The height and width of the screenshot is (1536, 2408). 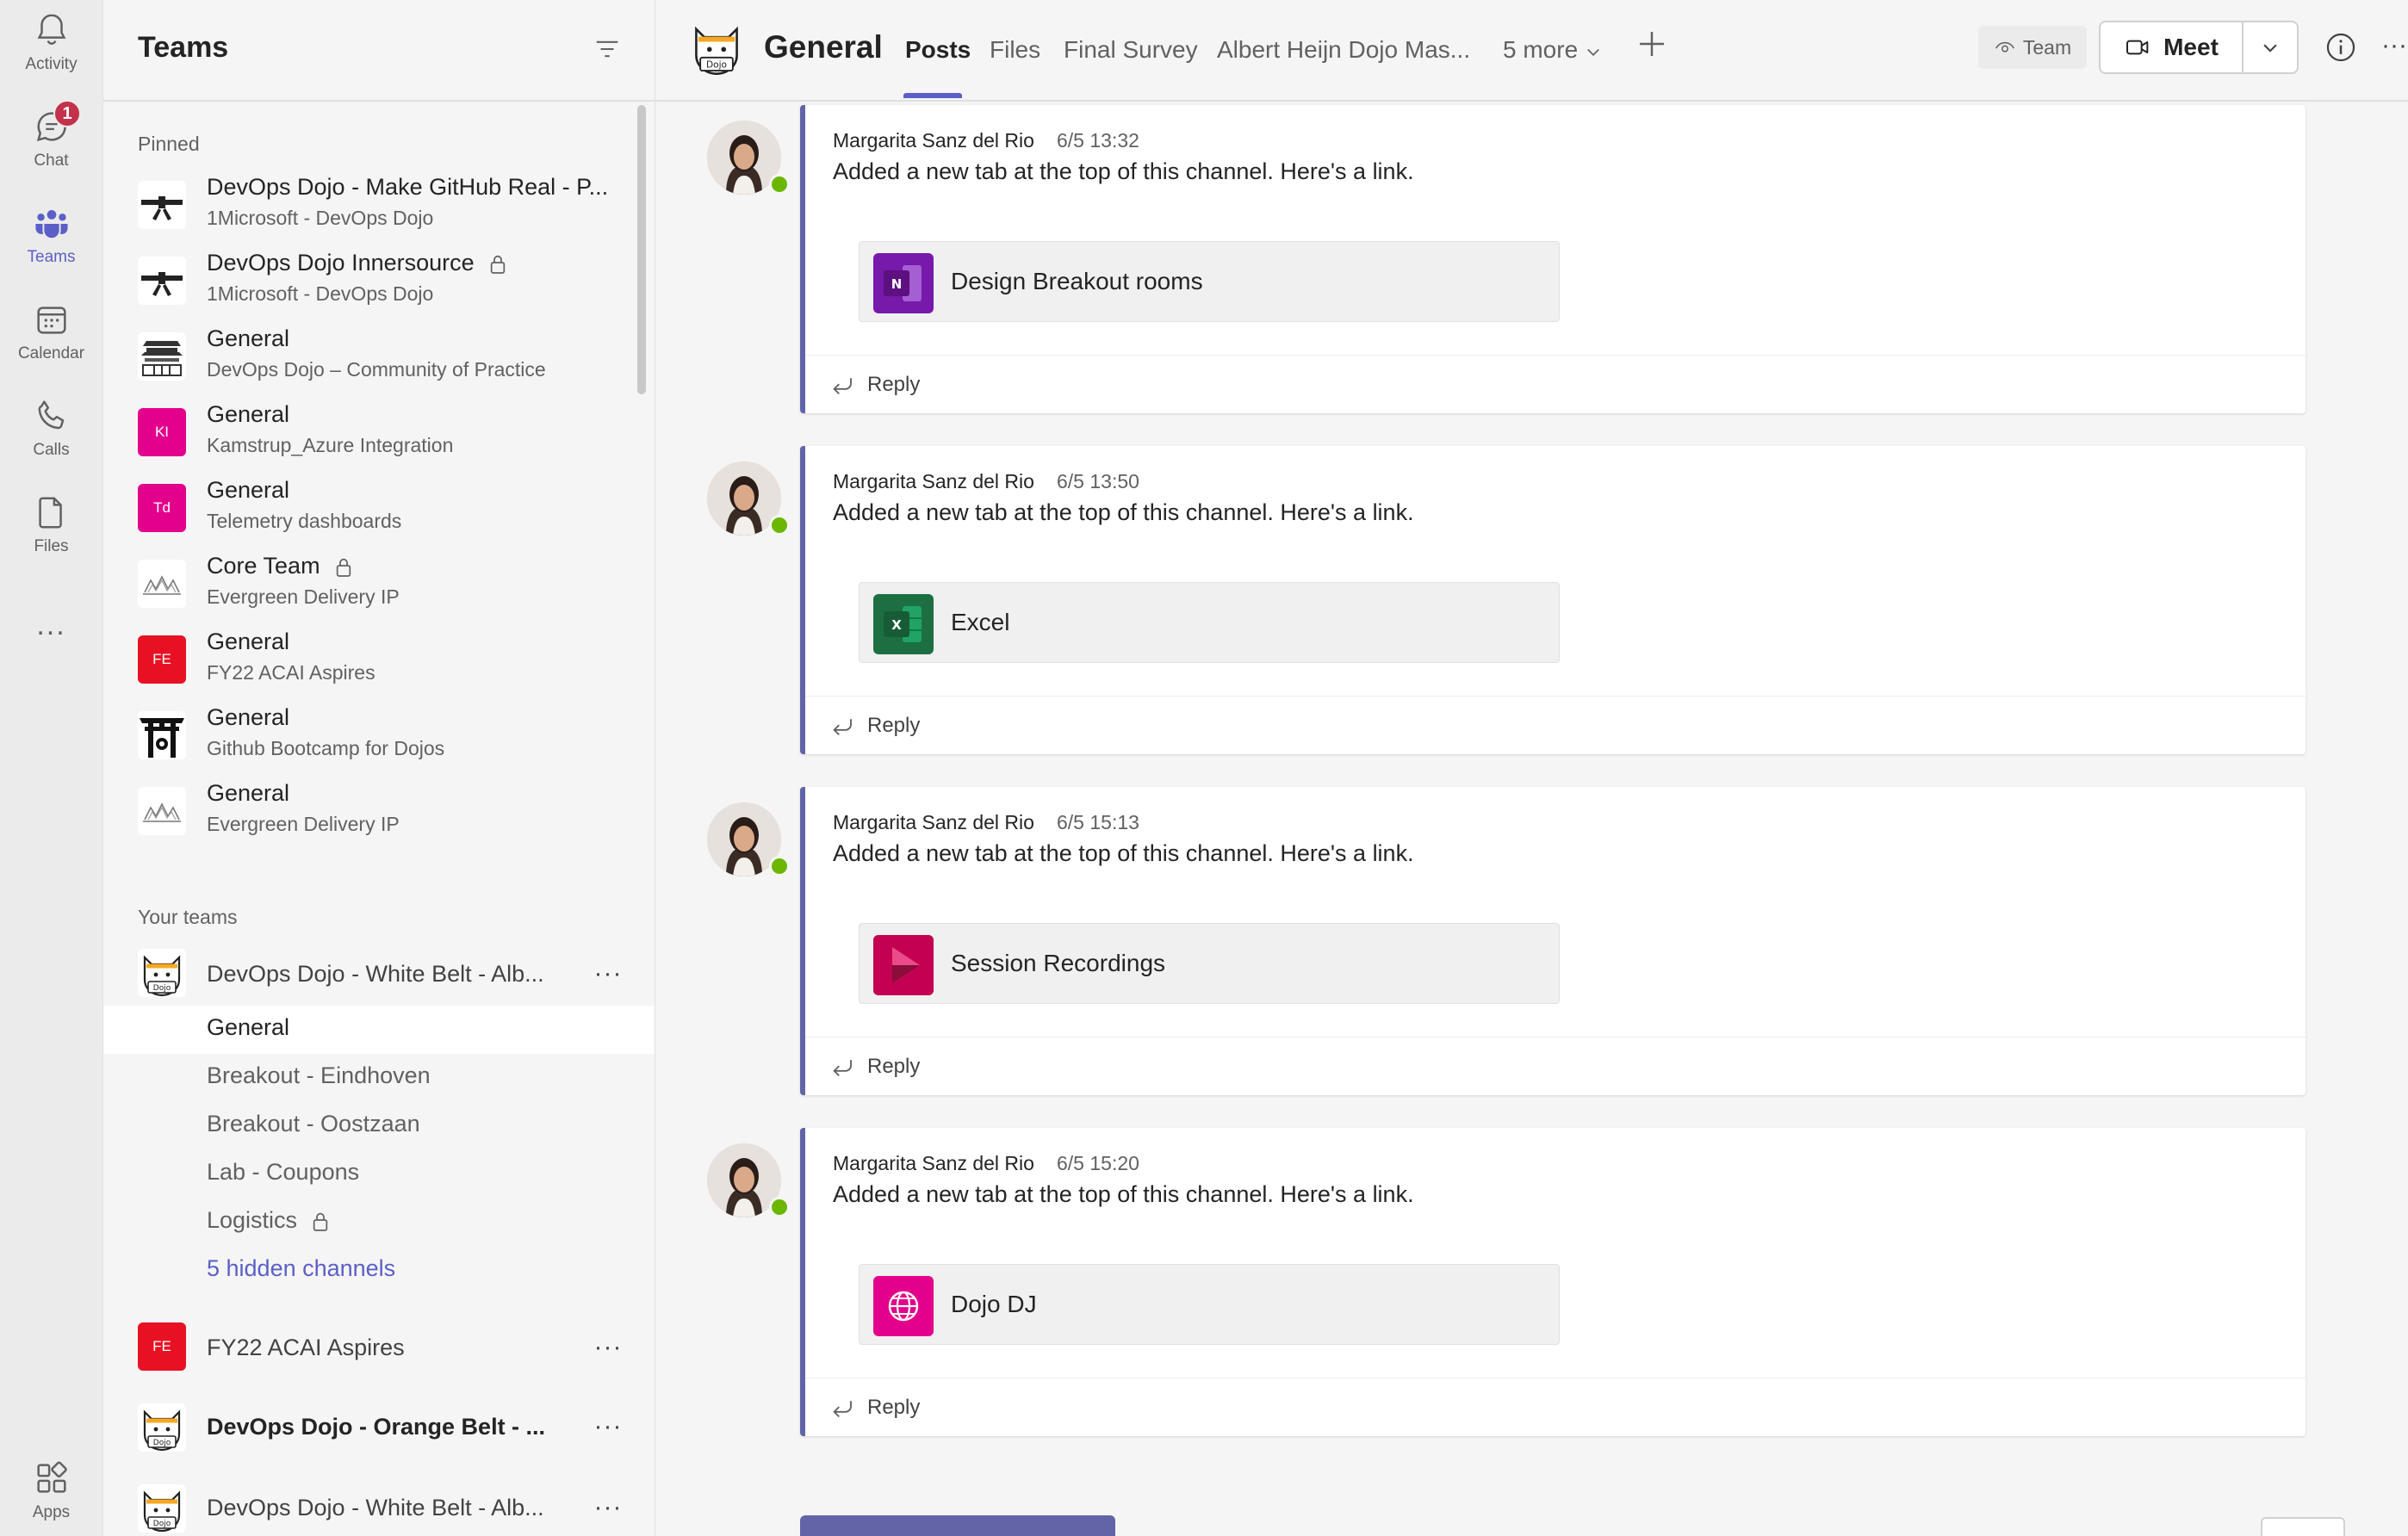 I want to click on rail-teams: Teams, so click(x=51, y=236).